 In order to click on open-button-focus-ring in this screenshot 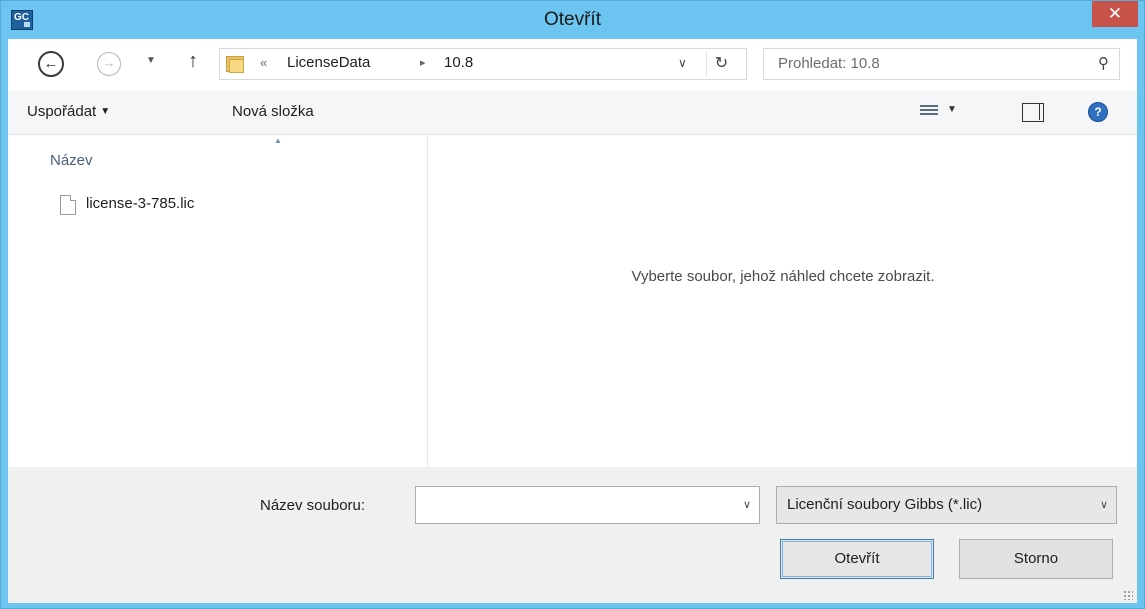, I will do `click(857, 559)`.